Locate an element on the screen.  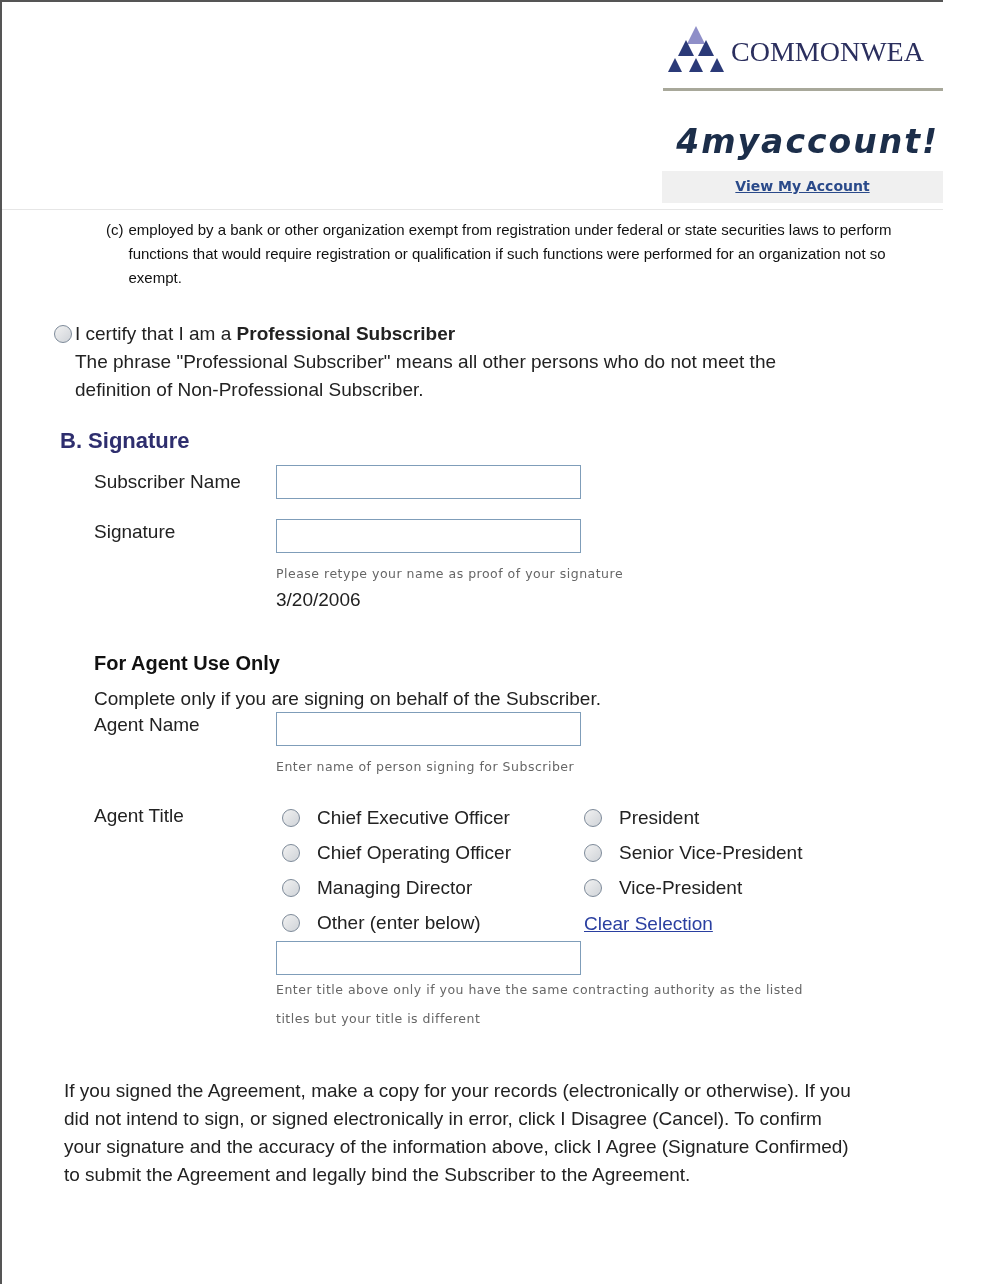
agreement-paragraph: If you signed the Agreement, make a copy for your records (electronically or otherwise). If you did not intend to sign, or signed electronically in error, click I Disagree (Cancel). To confirm your signature and the accuracy of the information above, click I Agree (Signature Confirmed) to submit the Agreement and legally bind the Subscriber to the Agreement. is located at coordinates (457, 1132).